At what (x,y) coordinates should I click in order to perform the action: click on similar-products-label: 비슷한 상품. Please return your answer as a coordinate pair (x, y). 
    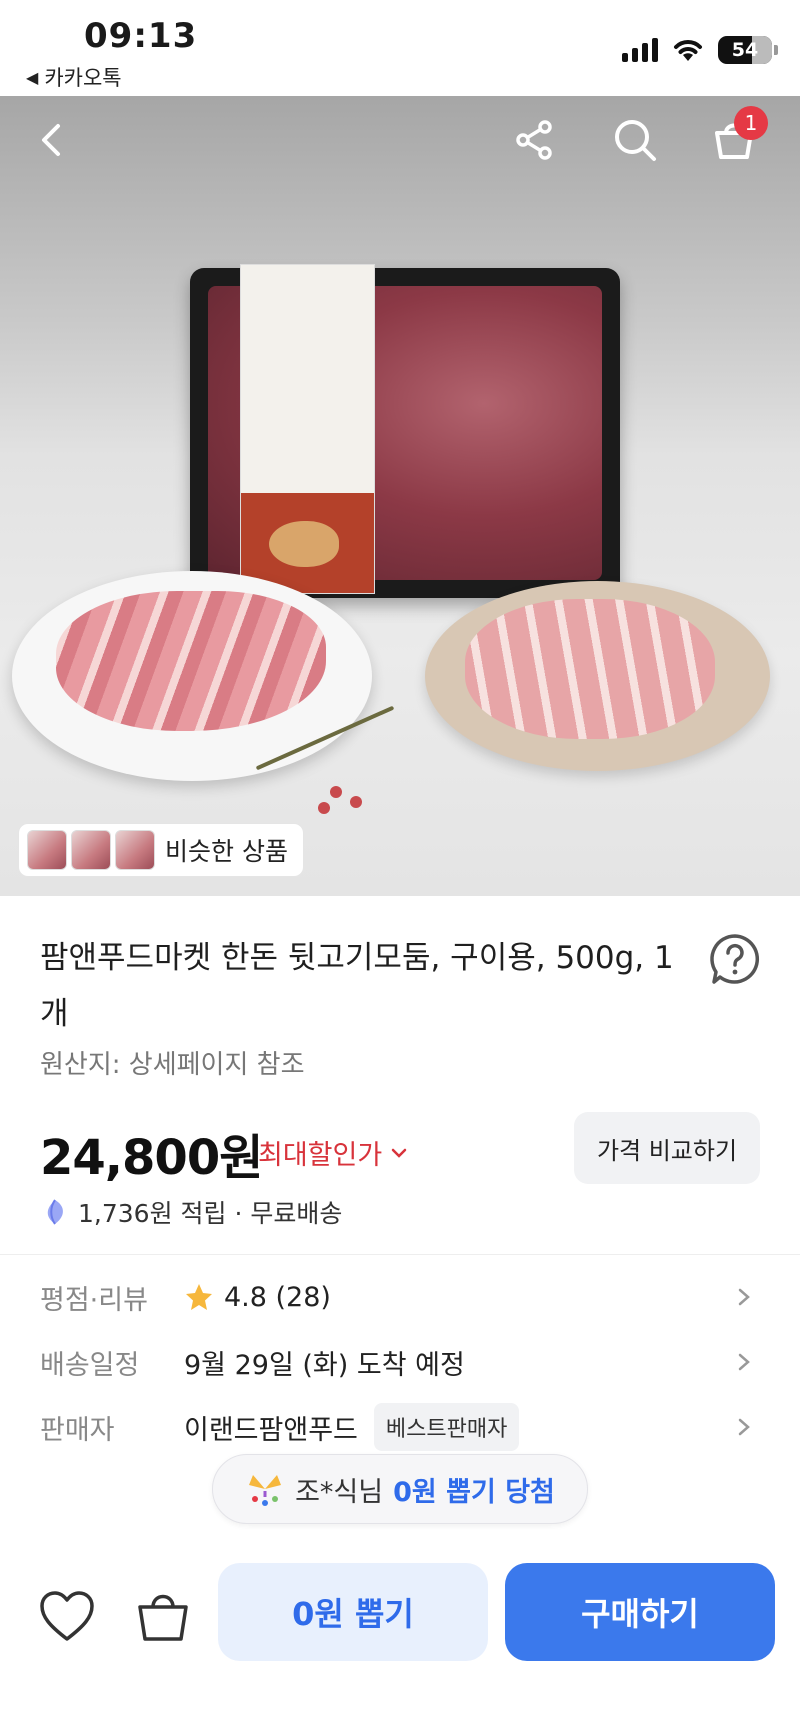
    Looking at the image, I should click on (226, 851).